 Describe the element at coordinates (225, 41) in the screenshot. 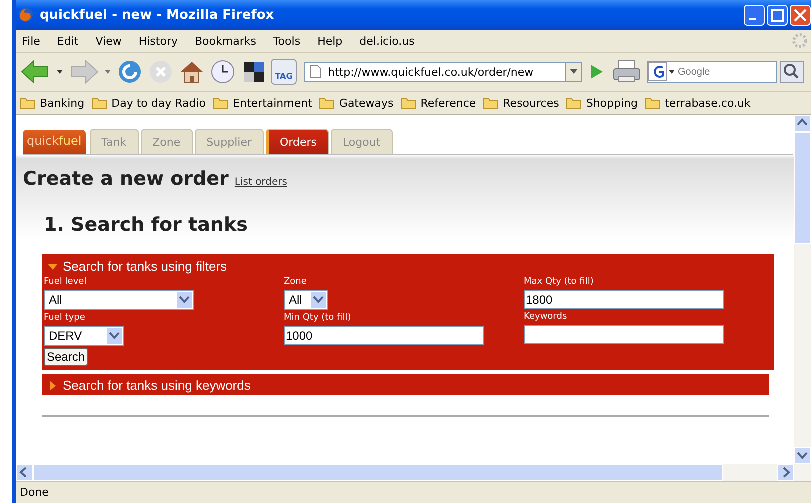

I see `menu-item: Bookmarks` at that location.